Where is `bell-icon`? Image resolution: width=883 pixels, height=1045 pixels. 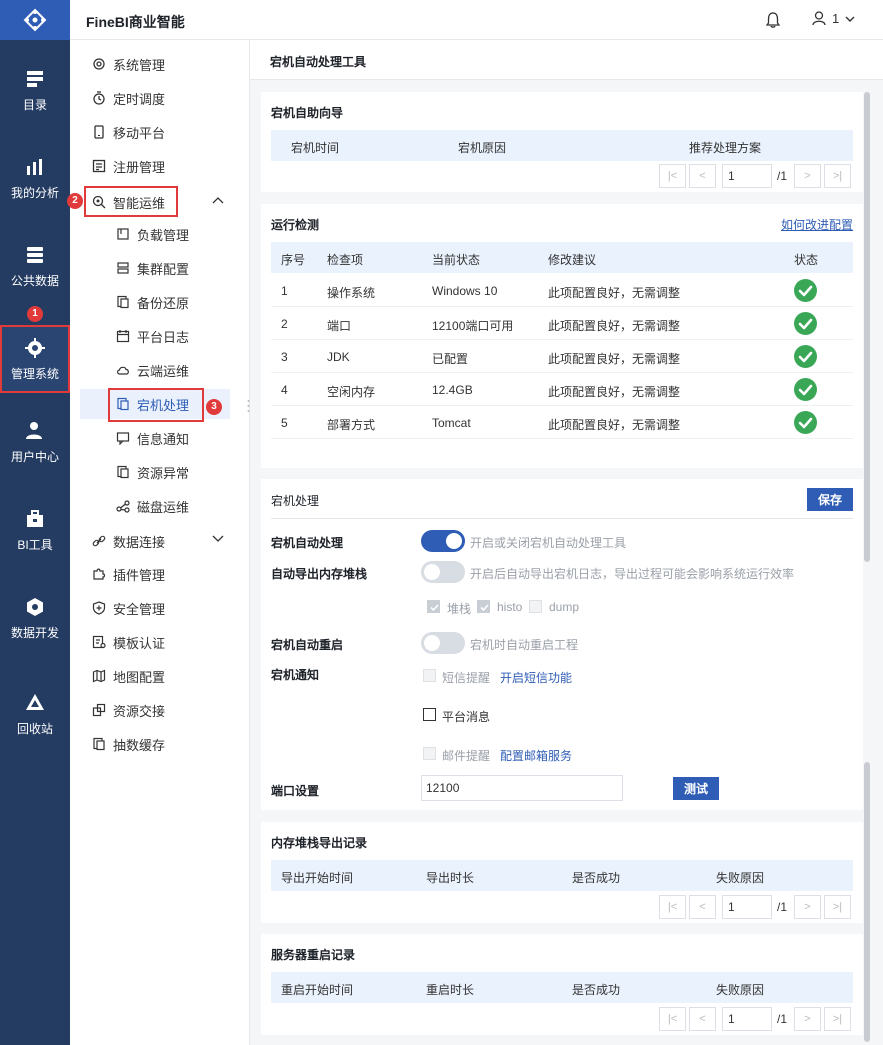 bell-icon is located at coordinates (773, 20).